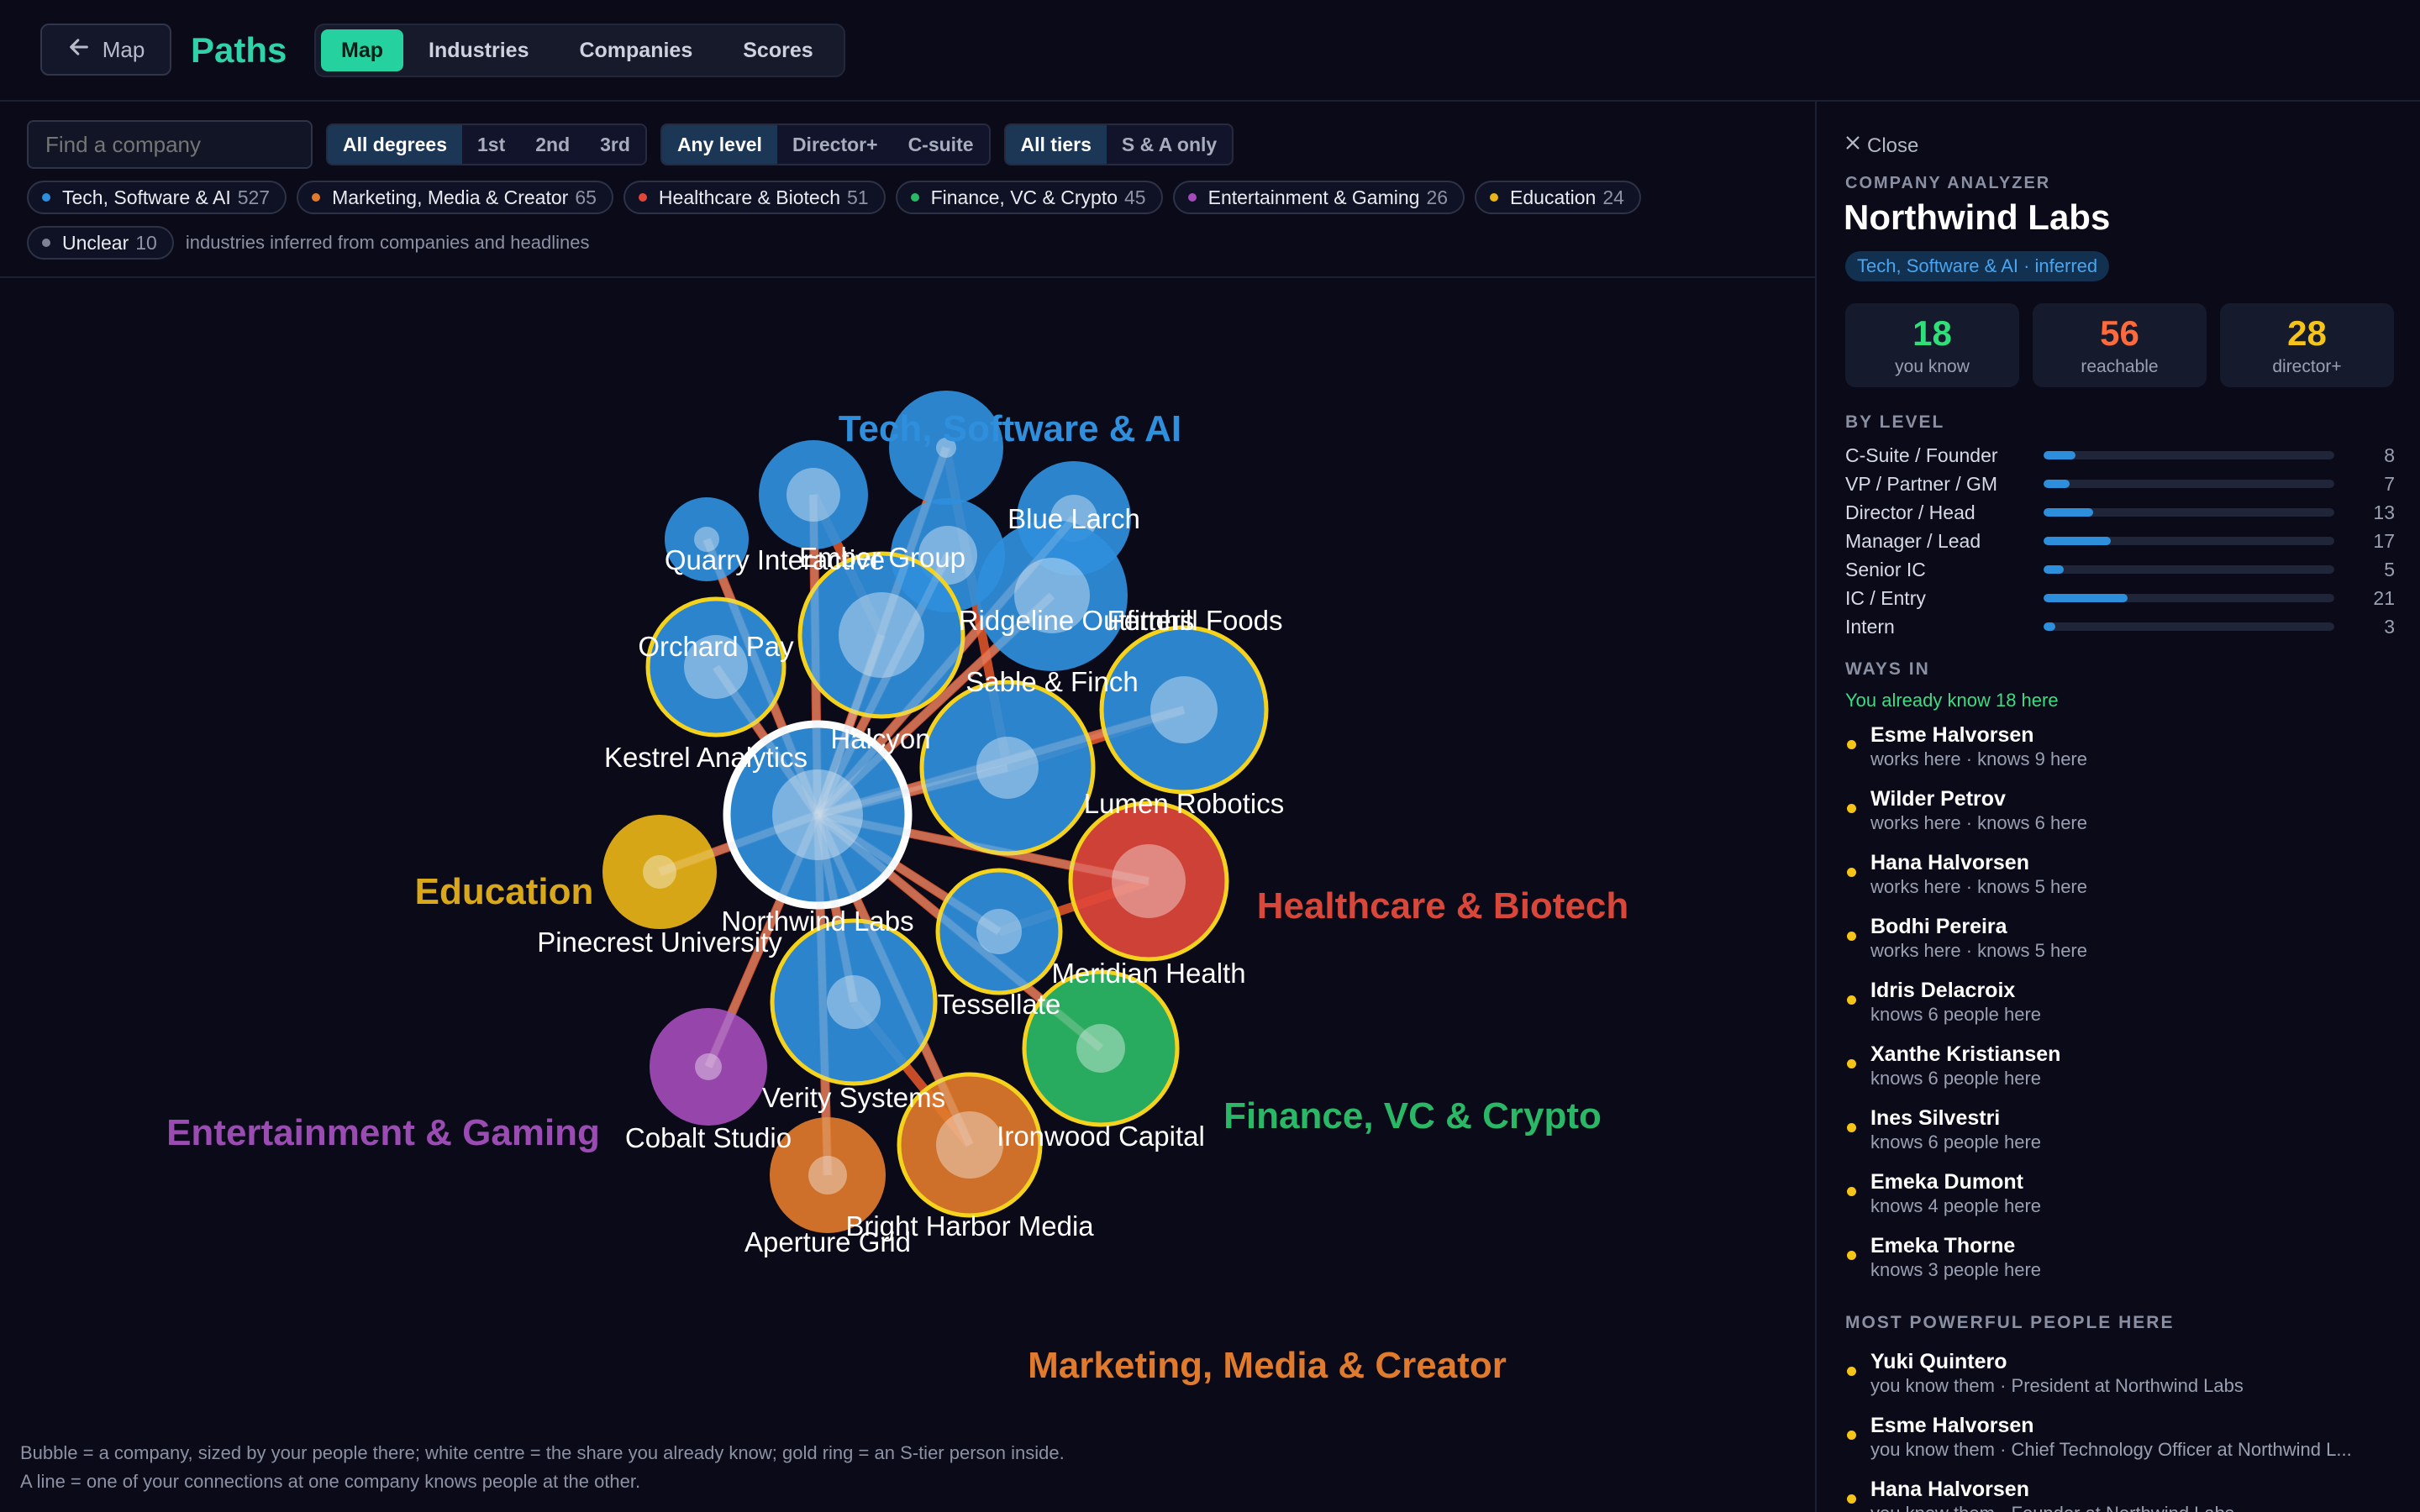  I want to click on person-detail: knows 3 people here, so click(1956, 1269).